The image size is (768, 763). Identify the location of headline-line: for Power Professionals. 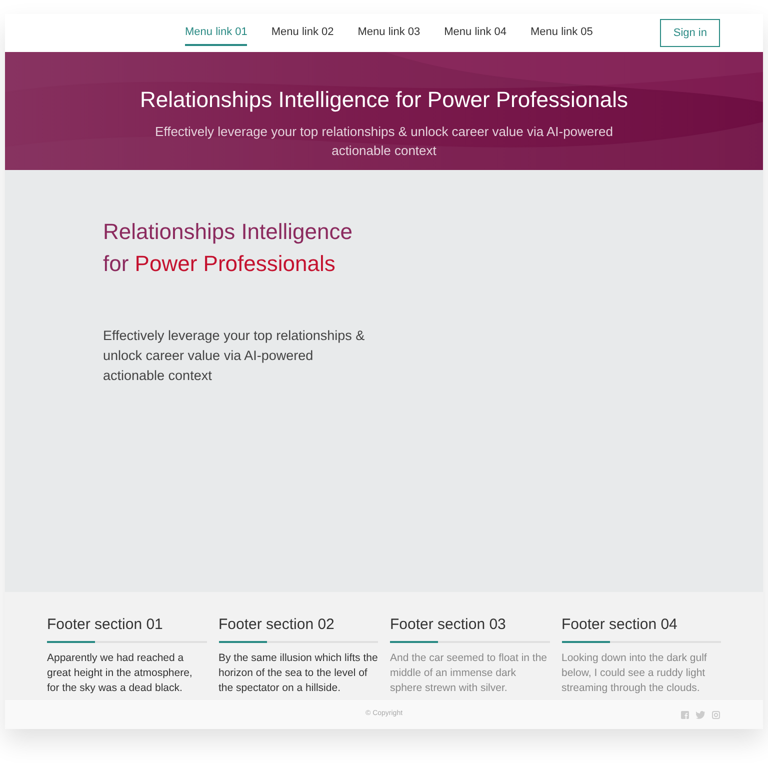
(219, 264).